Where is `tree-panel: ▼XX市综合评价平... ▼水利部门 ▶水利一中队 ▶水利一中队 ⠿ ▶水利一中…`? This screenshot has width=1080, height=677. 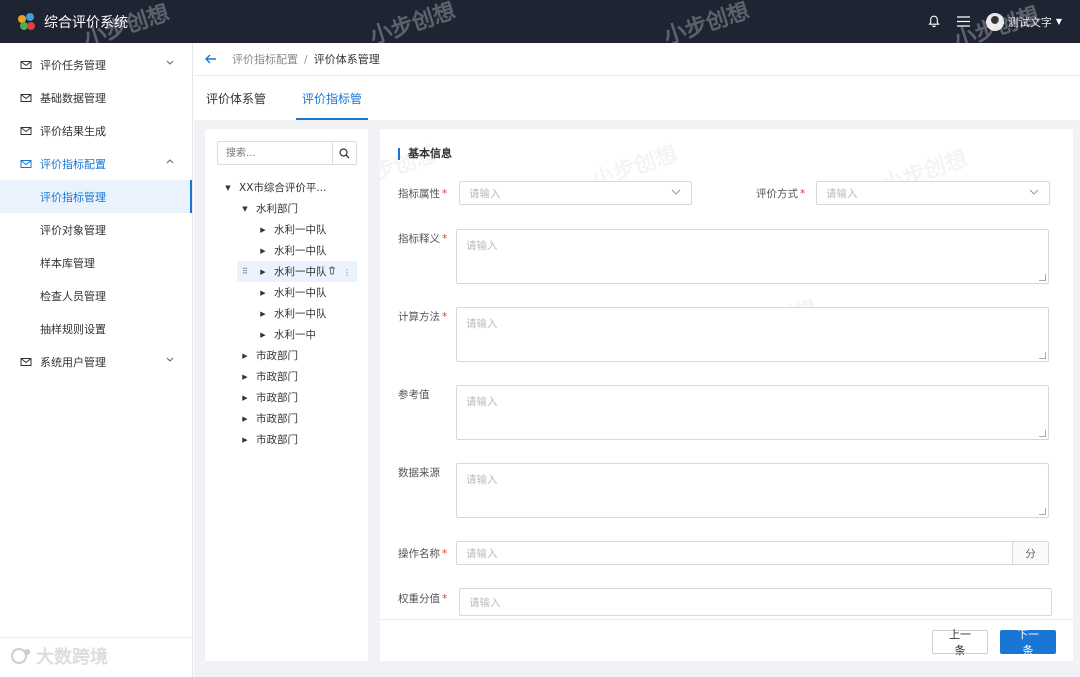 tree-panel: ▼XX市综合评价平... ▼水利部门 ▶水利一中队 ▶水利一中队 ⠿ ▶水利一中… is located at coordinates (286, 395).